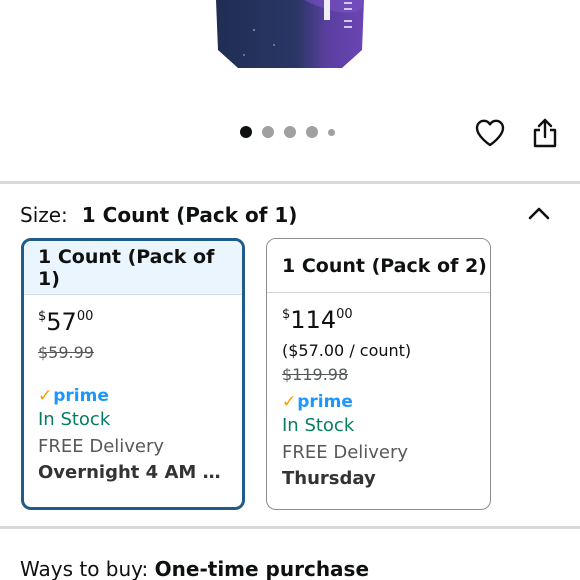 Image resolution: width=580 pixels, height=580 pixels. What do you see at coordinates (329, 478) in the screenshot?
I see `delivery-time: Thursday` at bounding box center [329, 478].